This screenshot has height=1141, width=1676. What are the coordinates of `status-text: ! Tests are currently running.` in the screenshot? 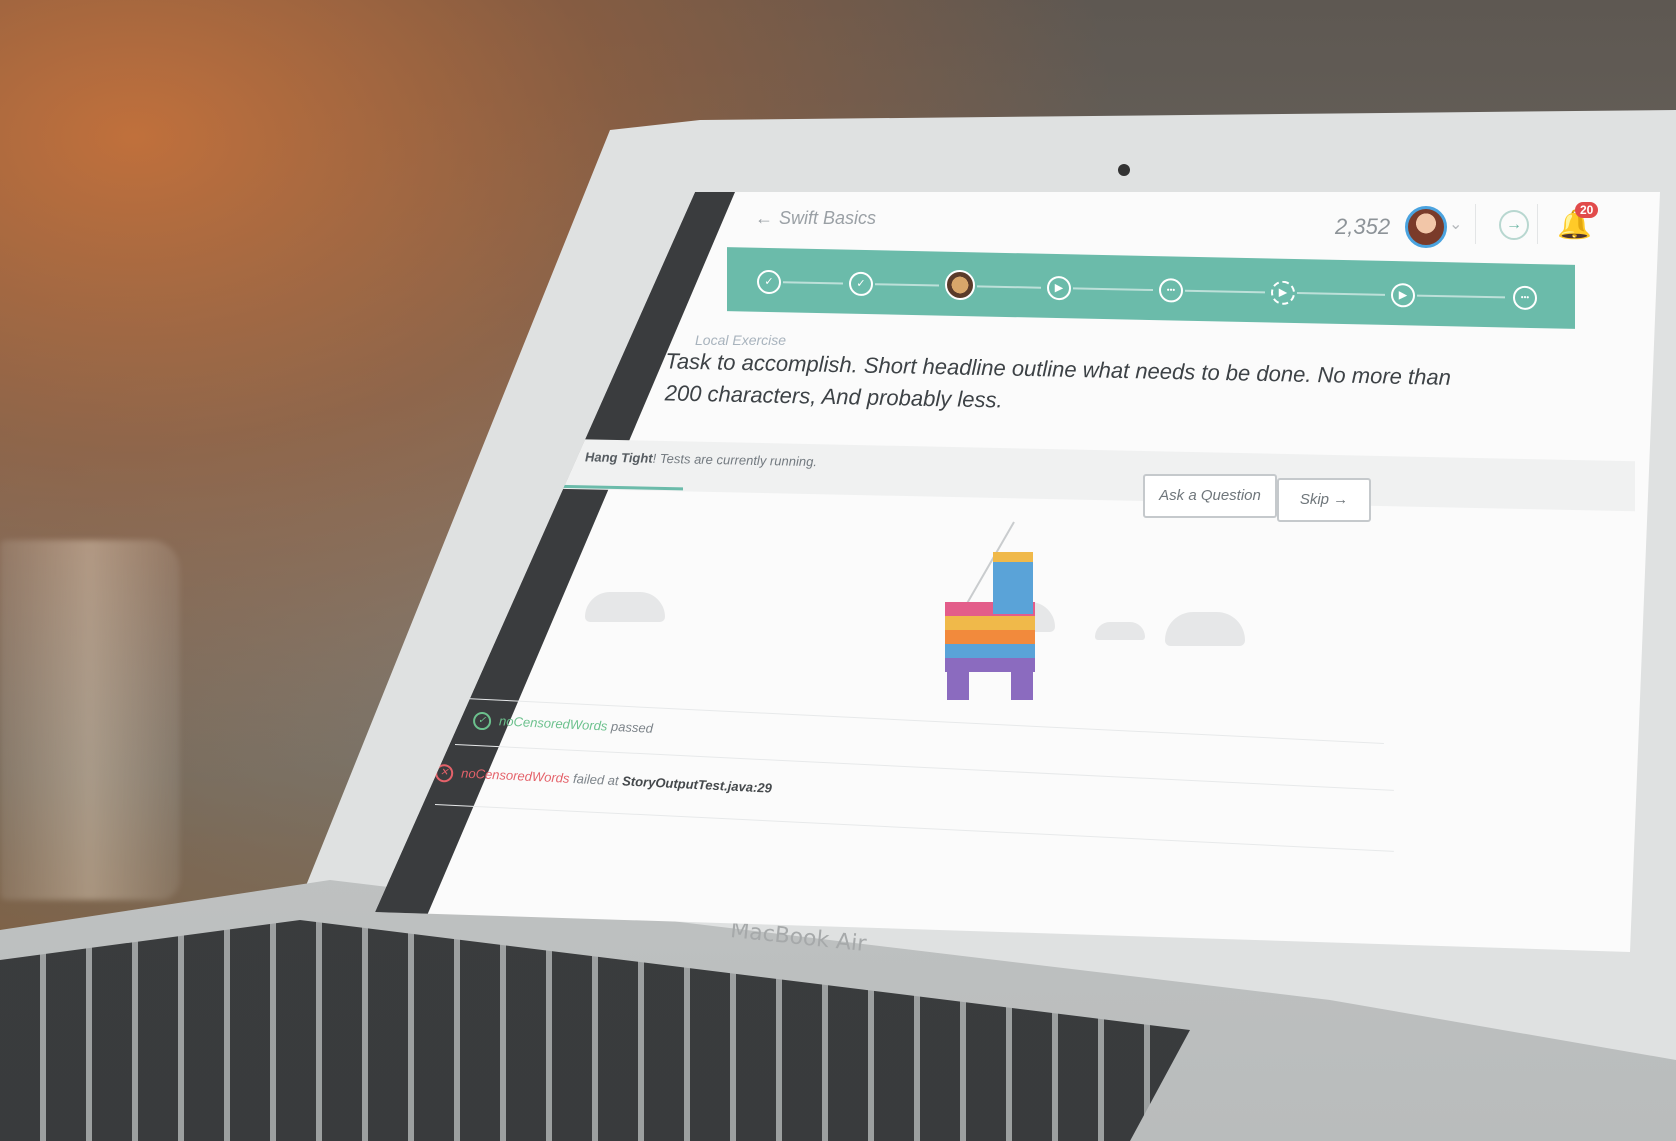 It's located at (734, 460).